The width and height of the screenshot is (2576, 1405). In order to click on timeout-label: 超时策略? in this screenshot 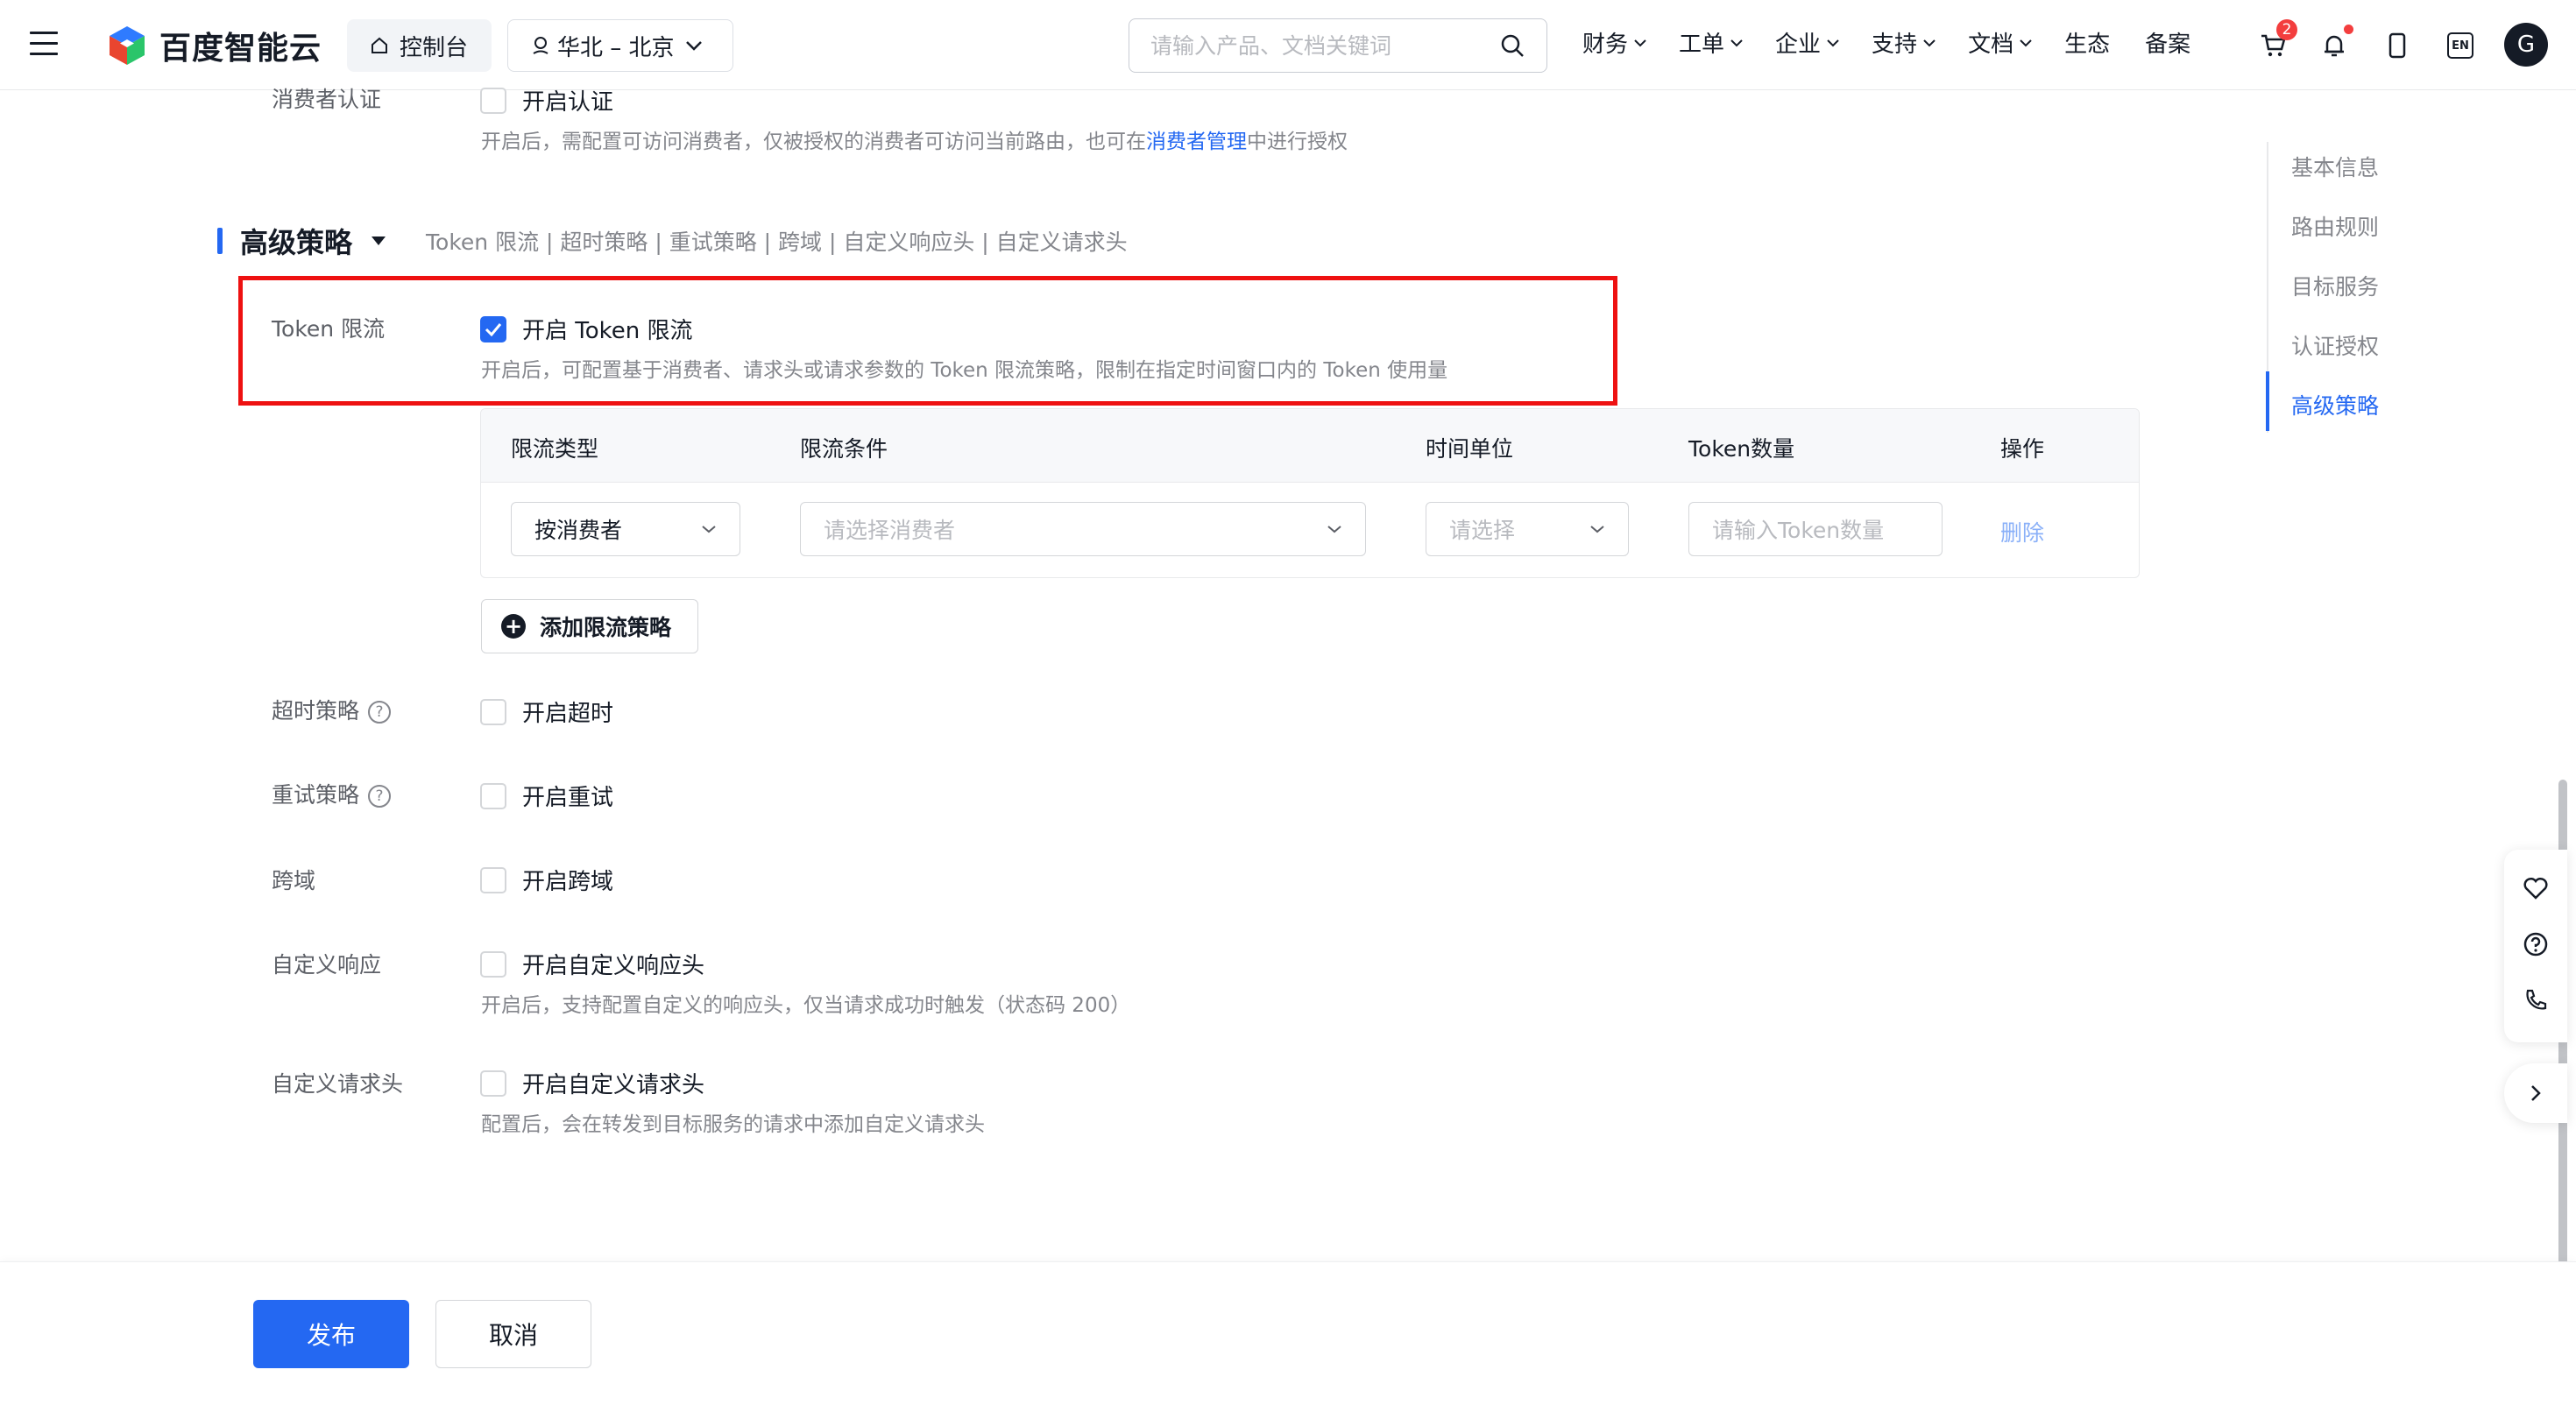, I will do `click(332, 709)`.